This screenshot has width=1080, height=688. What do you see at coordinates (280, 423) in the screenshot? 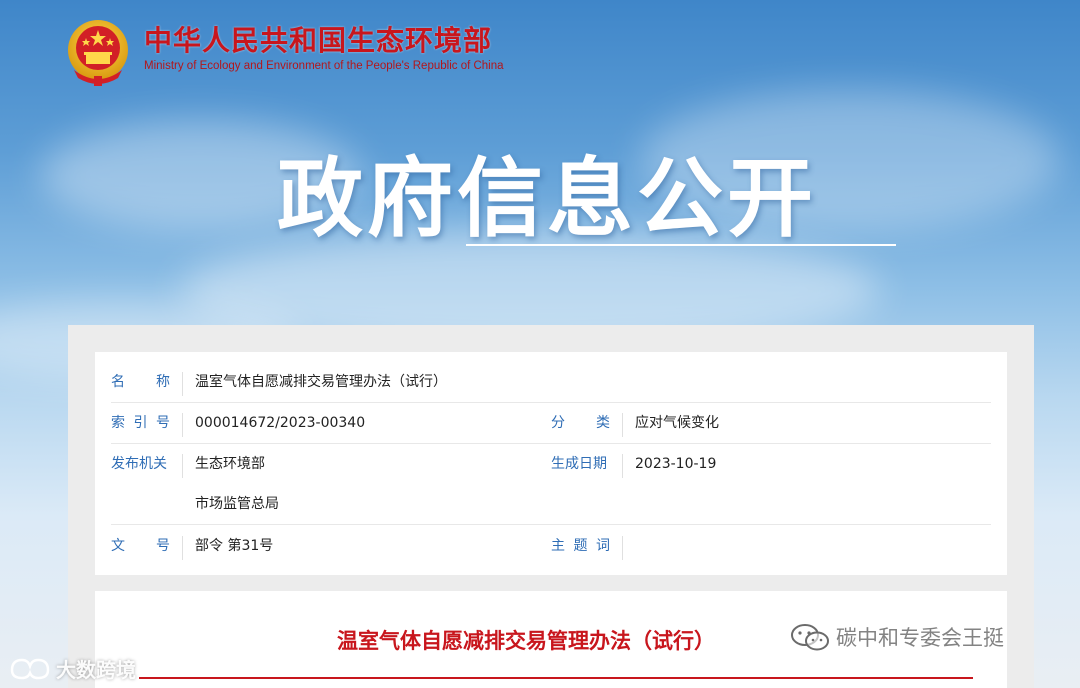
I see `index-value: 000014672/2023-00340` at bounding box center [280, 423].